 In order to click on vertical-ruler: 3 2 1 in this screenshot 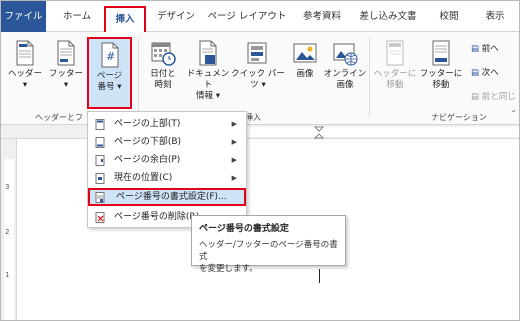, I will do `click(9, 229)`.